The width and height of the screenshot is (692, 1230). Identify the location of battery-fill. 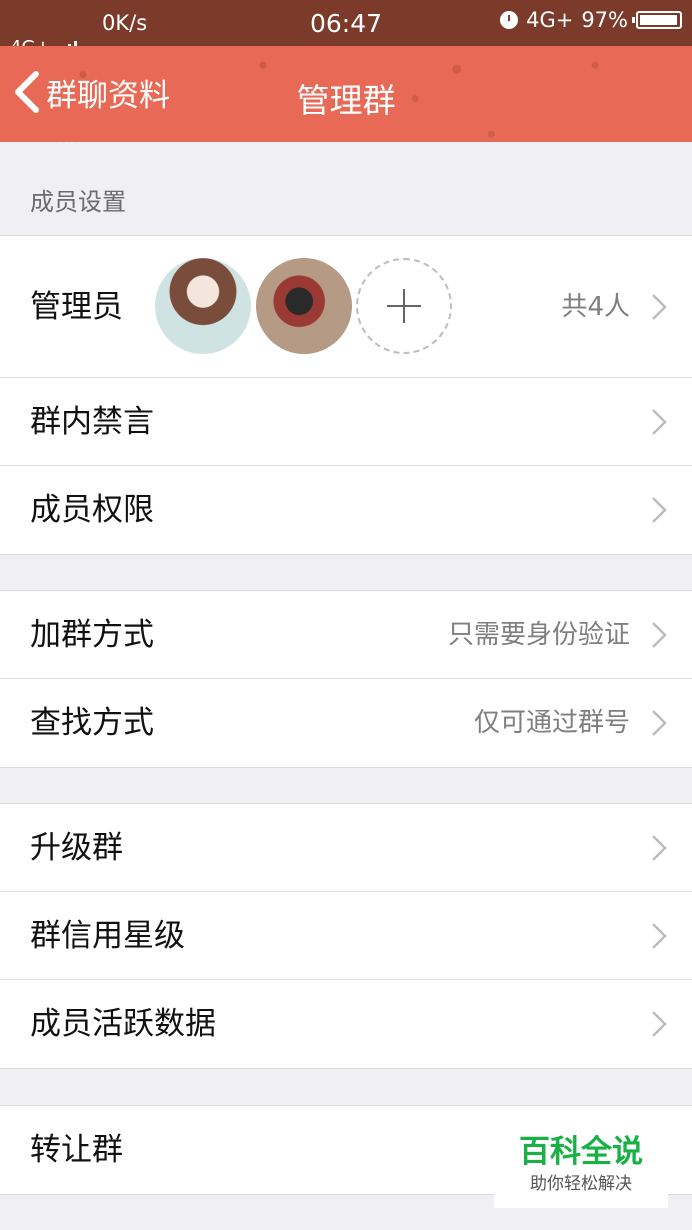
(658, 20).